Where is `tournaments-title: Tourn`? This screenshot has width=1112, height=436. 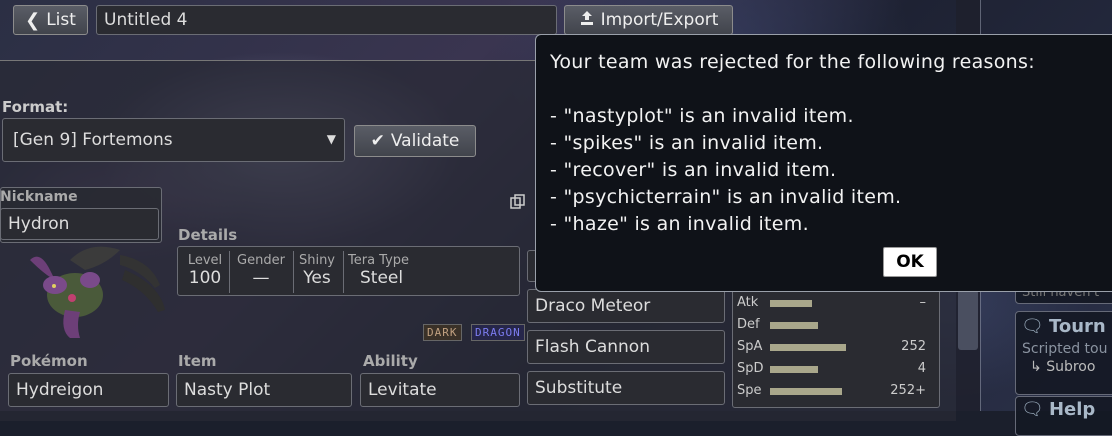
tournaments-title: Tourn is located at coordinates (1077, 326).